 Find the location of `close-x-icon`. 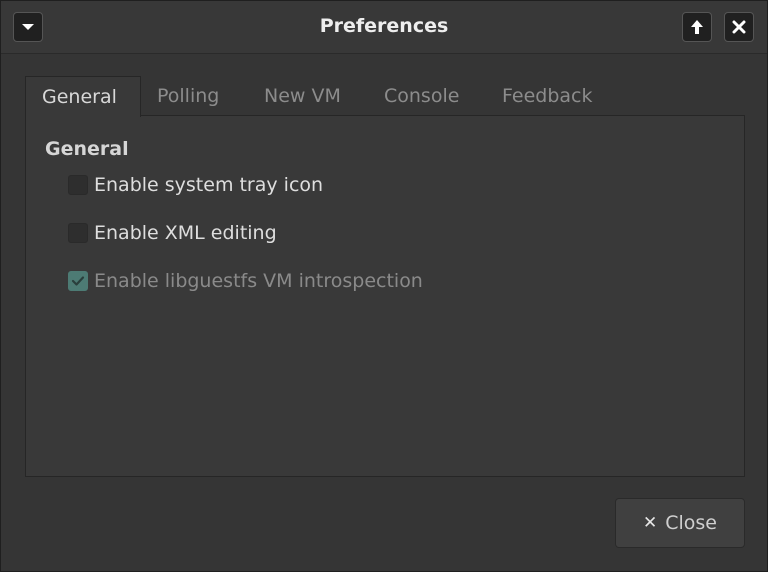

close-x-icon is located at coordinates (739, 27).